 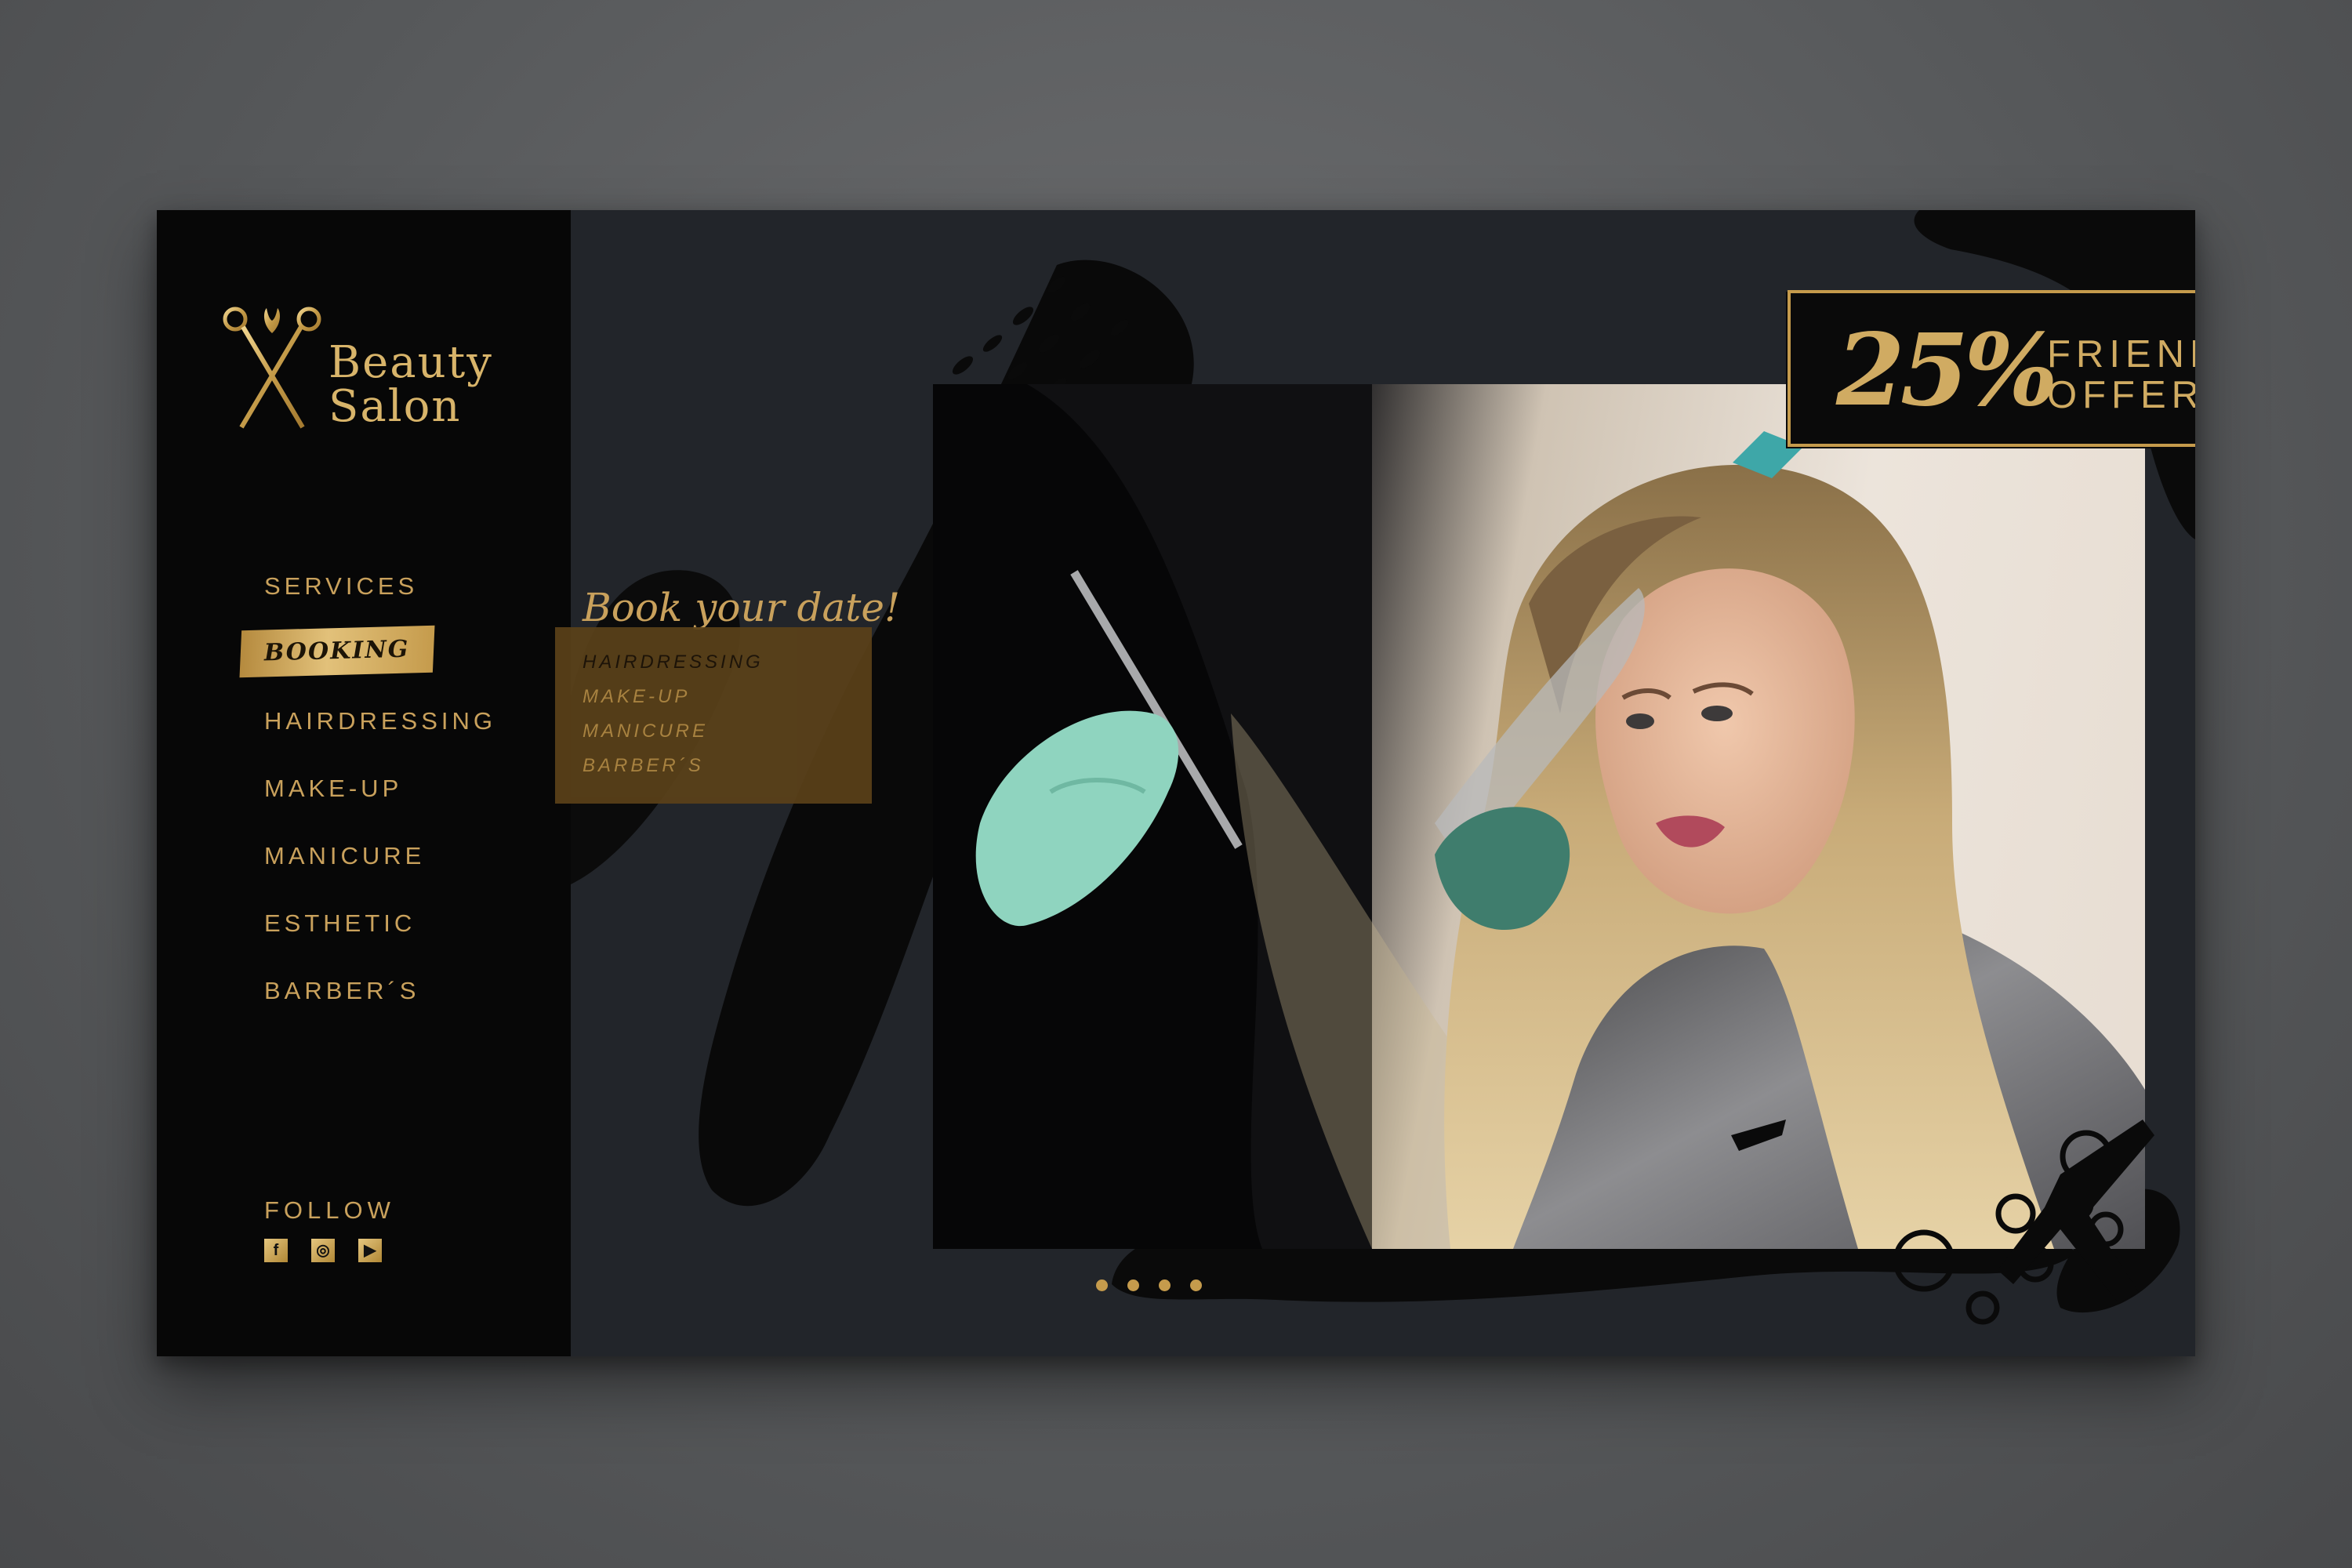 I want to click on nav-item-barbers: BARBER´S, so click(x=341, y=990).